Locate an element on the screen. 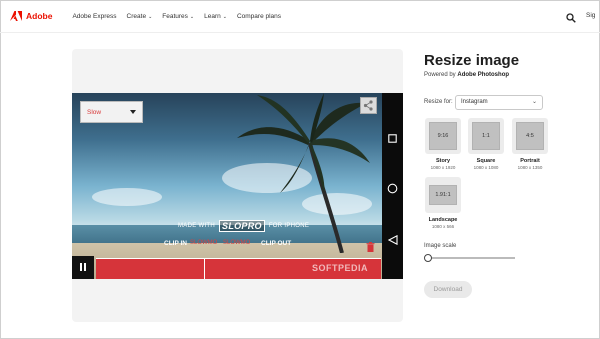 This screenshot has width=600, height=339. download-button: Download is located at coordinates (448, 289).